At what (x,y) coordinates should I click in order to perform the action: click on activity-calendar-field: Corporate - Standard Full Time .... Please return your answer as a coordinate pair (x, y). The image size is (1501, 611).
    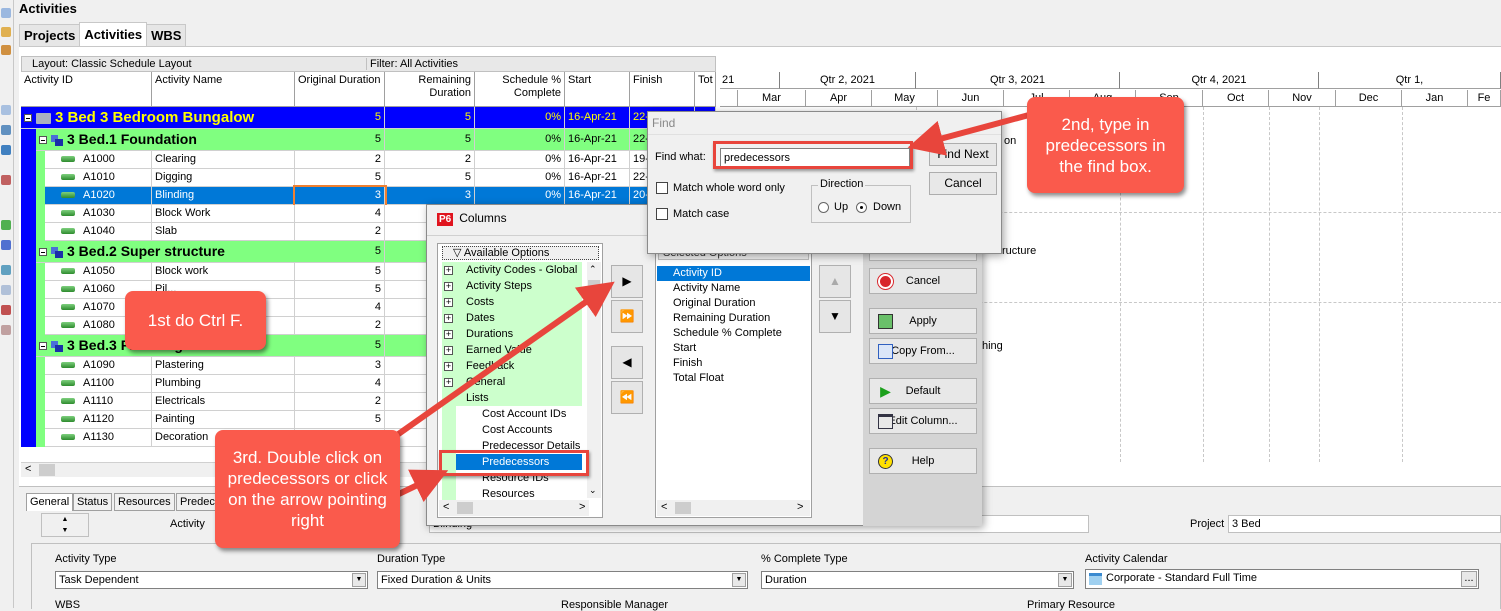
    Looking at the image, I should click on (1282, 579).